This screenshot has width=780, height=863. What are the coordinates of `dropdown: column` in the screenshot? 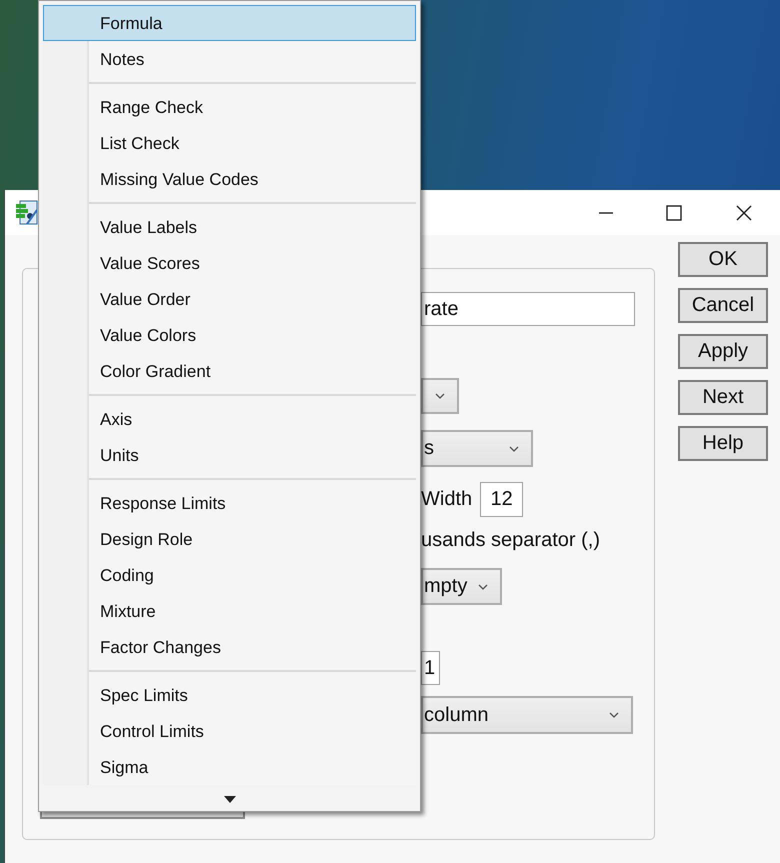 It's located at (527, 715).